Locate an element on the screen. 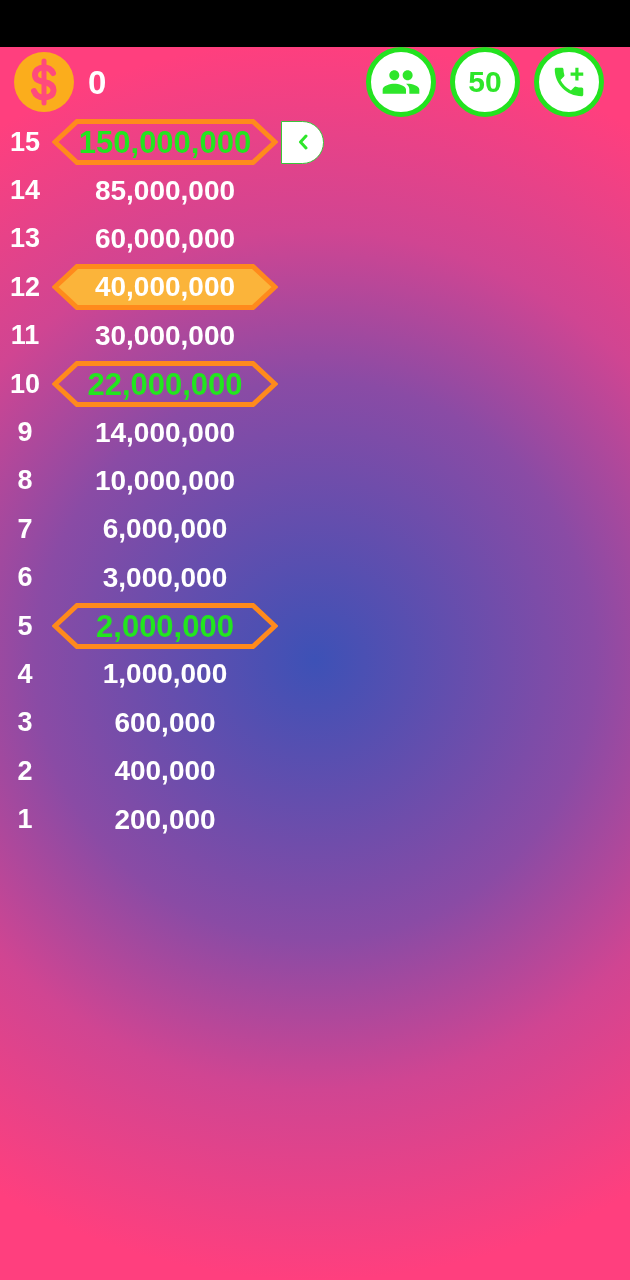 The image size is (630, 1280). level-number: 10 is located at coordinates (24, 384).